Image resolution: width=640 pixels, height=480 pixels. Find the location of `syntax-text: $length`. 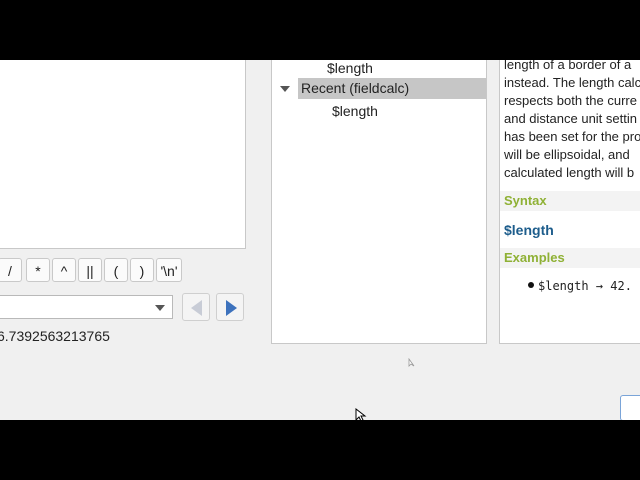

syntax-text: $length is located at coordinates (529, 230).